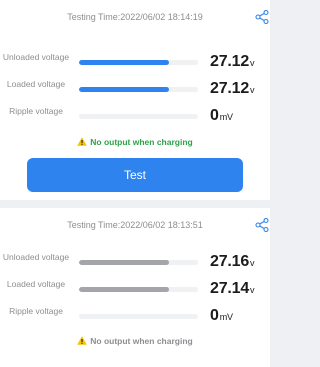 Image resolution: width=320 pixels, height=367 pixels. Describe the element at coordinates (135, 17) in the screenshot. I see `testing-time: Testing Time:2022/06/02 18:14:19` at that location.